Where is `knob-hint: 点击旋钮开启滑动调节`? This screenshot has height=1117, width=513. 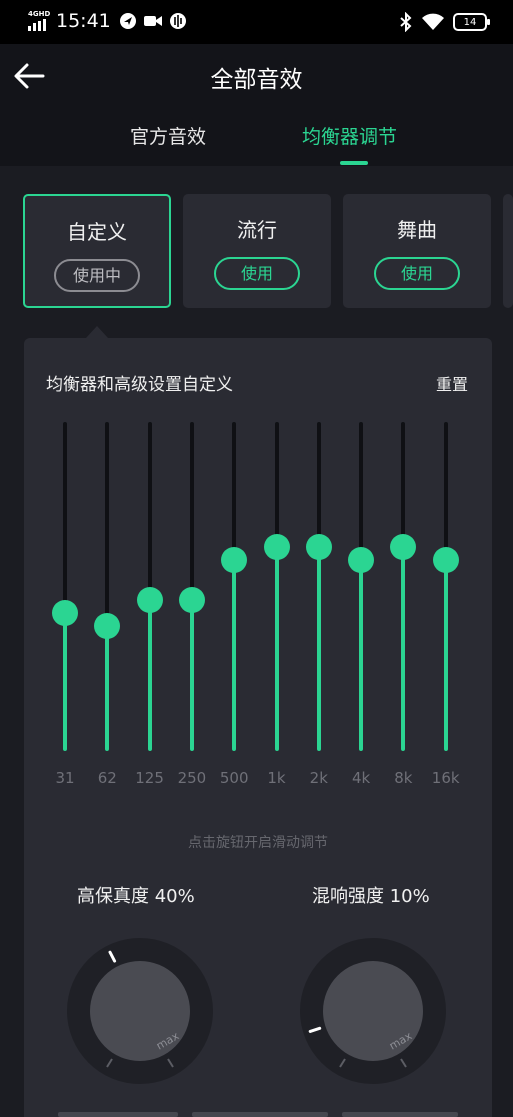 knob-hint: 点击旋钮开启滑动调节 is located at coordinates (258, 843).